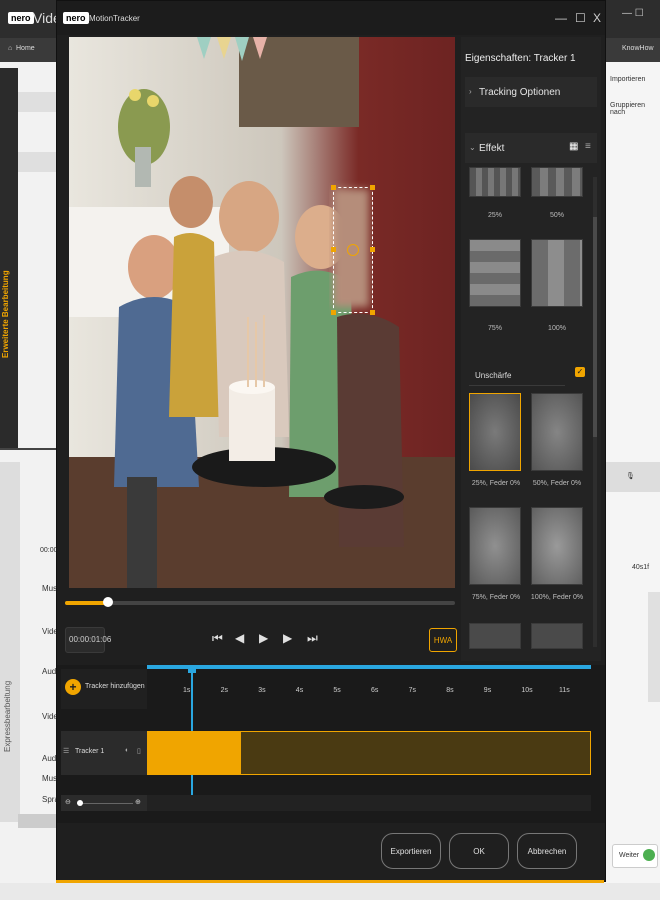 The width and height of the screenshot is (660, 900). What do you see at coordinates (107, 602) in the screenshot?
I see `playback-progress-knob` at bounding box center [107, 602].